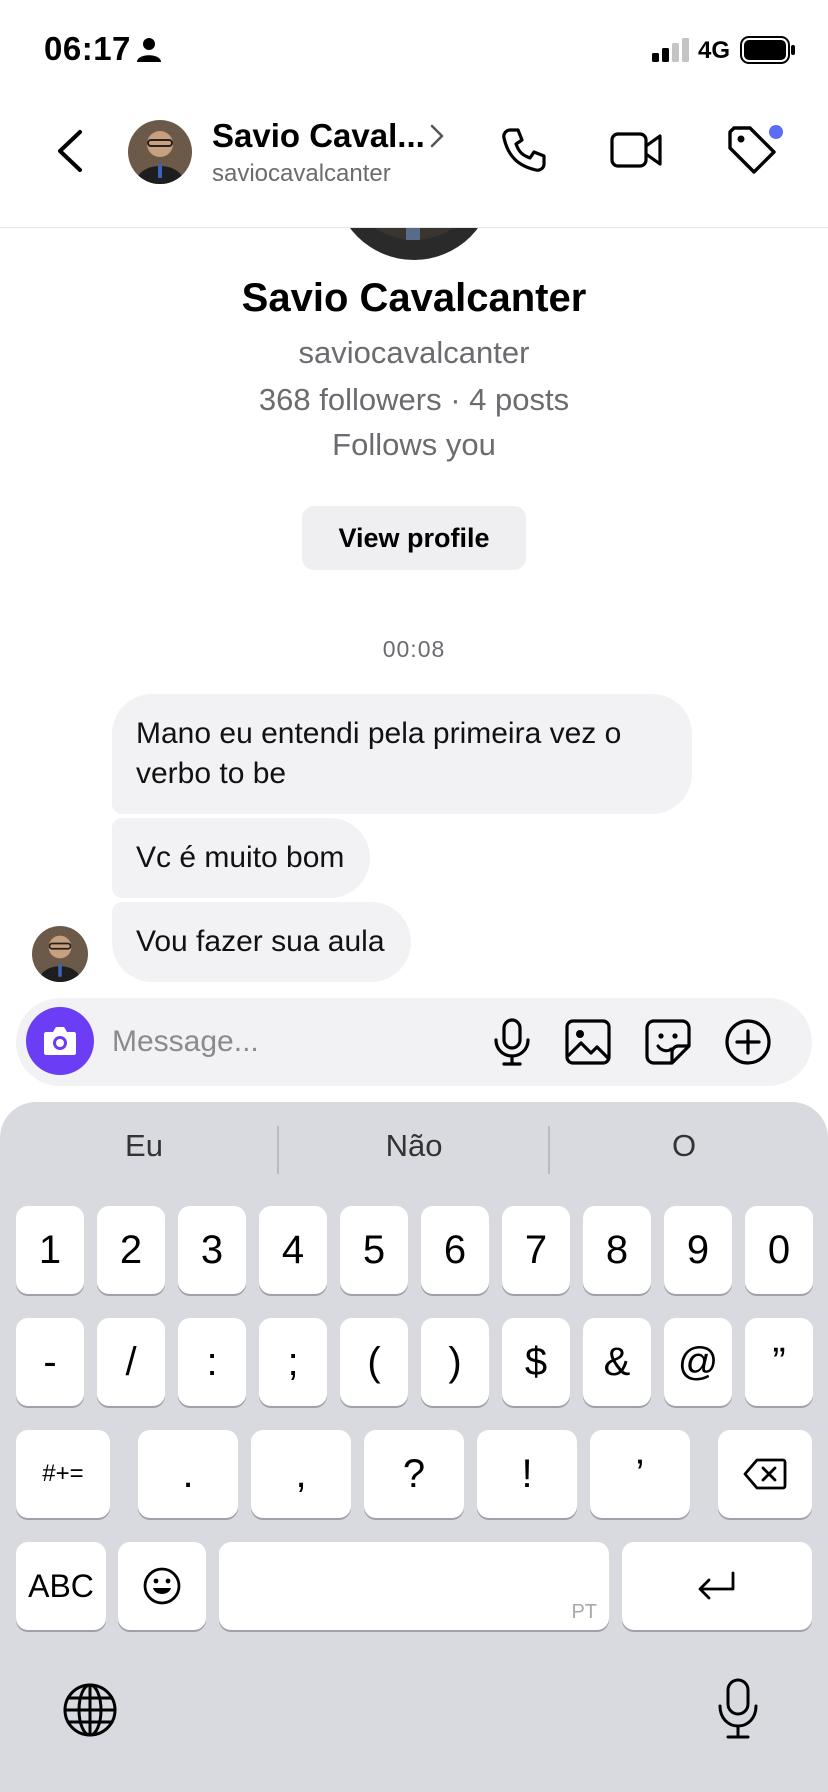  What do you see at coordinates (87, 48) in the screenshot?
I see `status-time: 06:17` at bounding box center [87, 48].